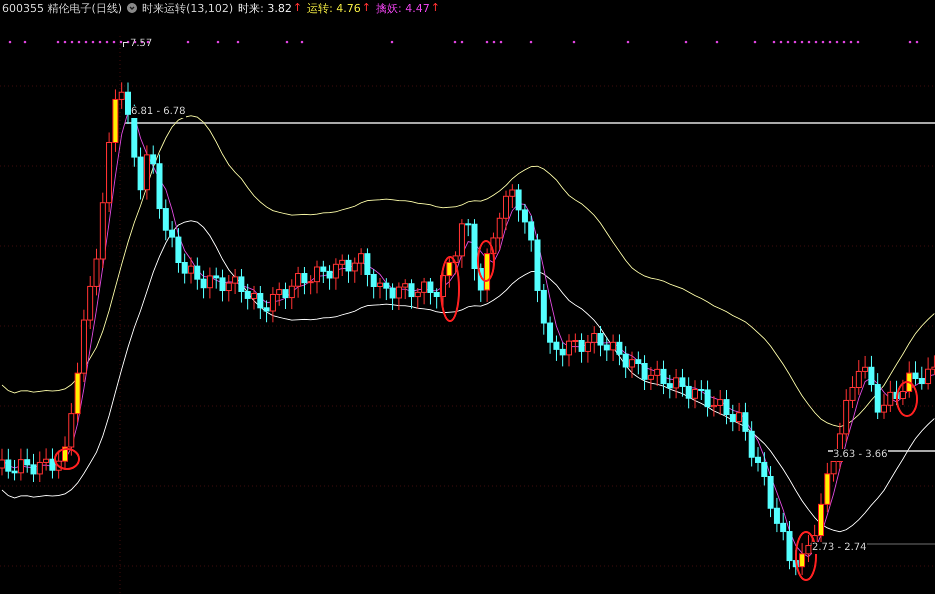  Describe the element at coordinates (62, 8) in the screenshot. I see `stock-title: 600355 精伦电子(日线)` at that location.